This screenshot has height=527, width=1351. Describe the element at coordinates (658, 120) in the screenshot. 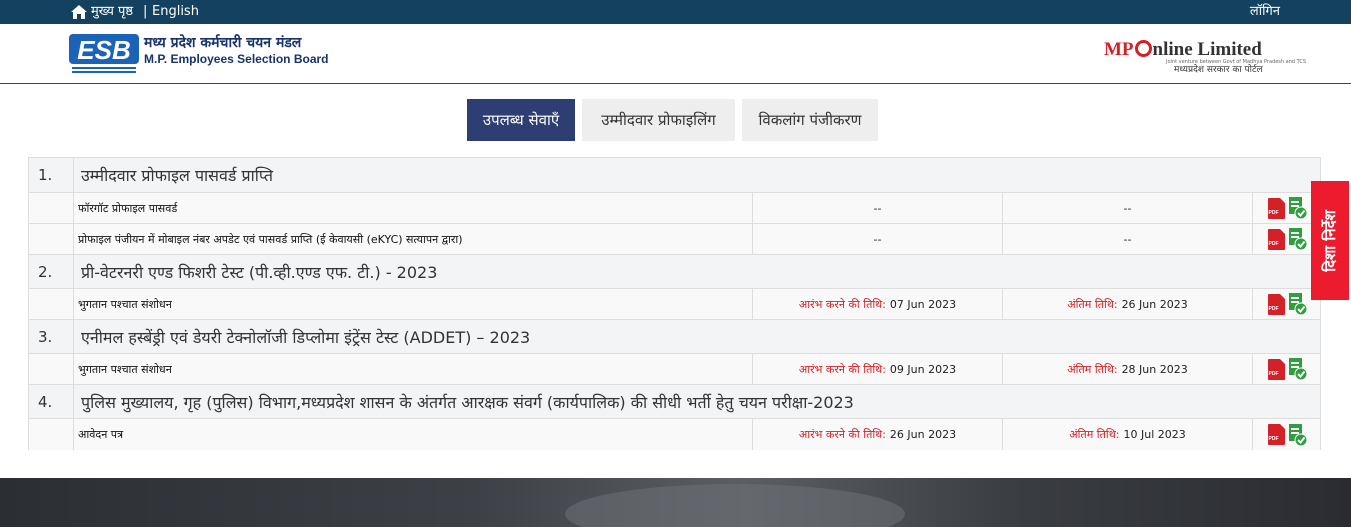

I see `tab-candidate-profiling: उम्मीदवार प्रोफाइलिंग` at that location.